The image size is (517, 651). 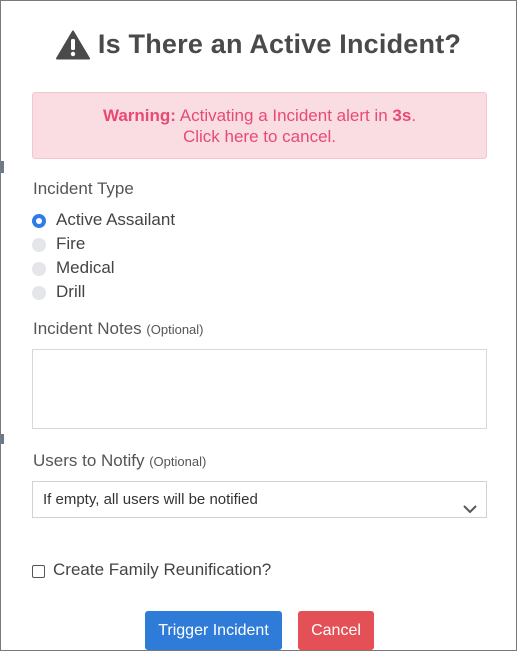 I want to click on warning-triangle-icon, so click(x=72, y=45).